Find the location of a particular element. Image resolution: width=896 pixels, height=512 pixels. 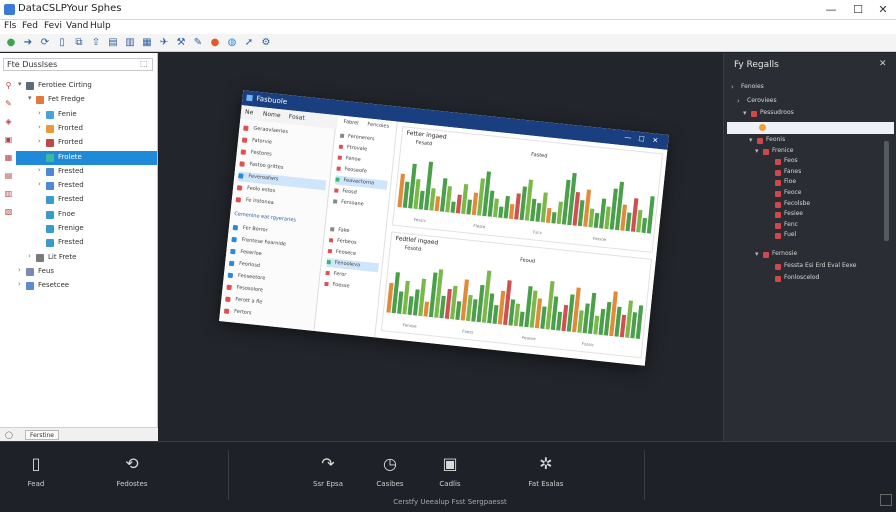

right-panel-selected-row is located at coordinates (810, 128).